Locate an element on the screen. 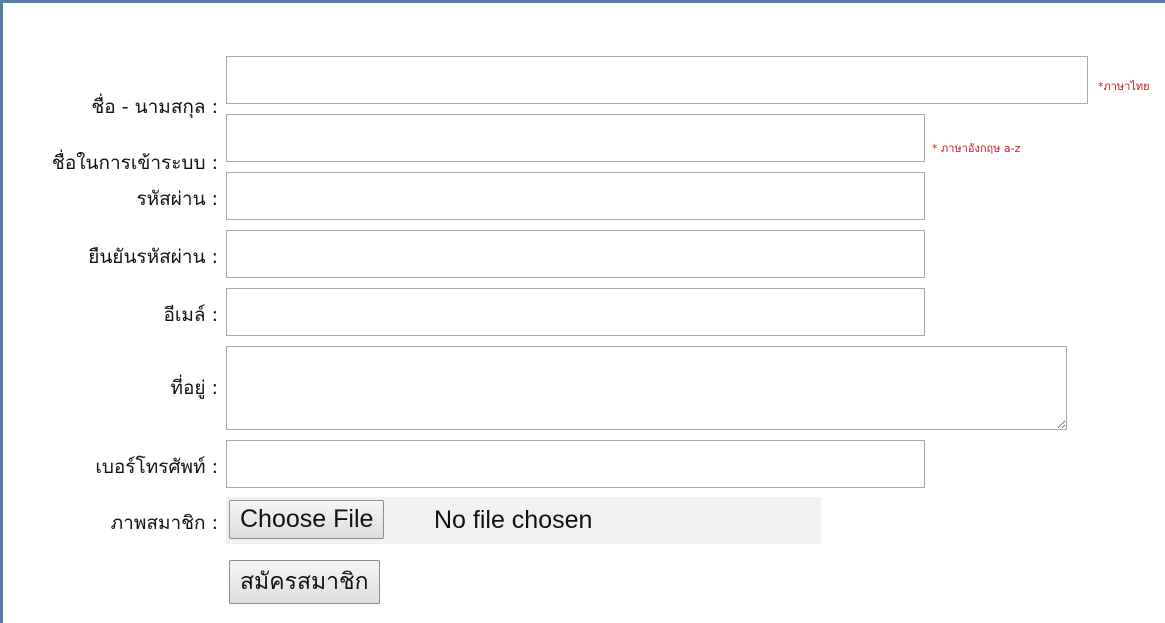 The height and width of the screenshot is (623, 1165). email-input is located at coordinates (575, 312).